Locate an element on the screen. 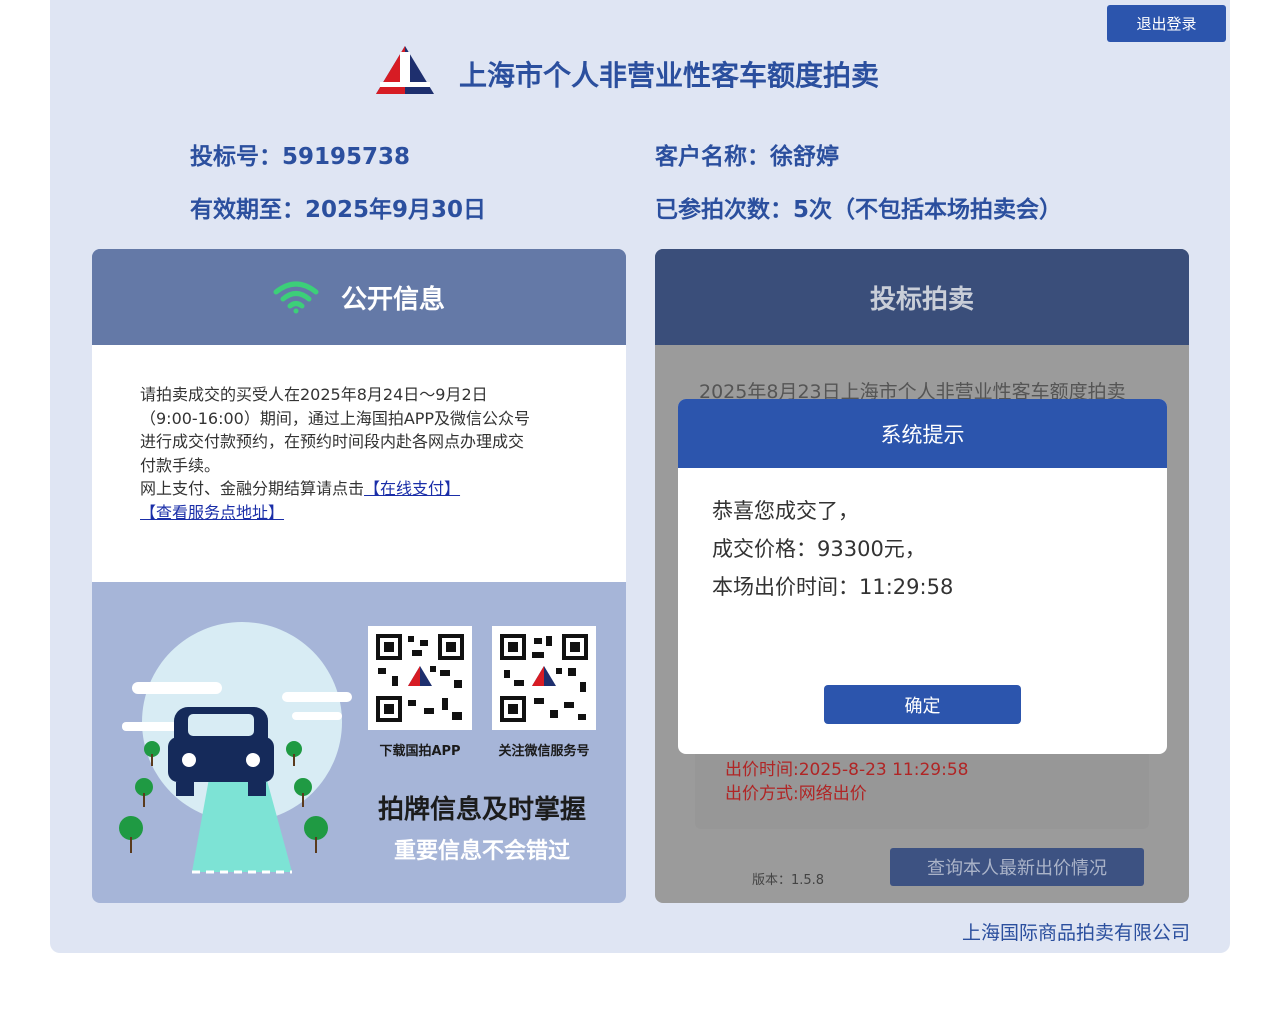  auction-attempts: 已参拍次数：5次（不包括本场拍卖会） is located at coordinates (859, 210).